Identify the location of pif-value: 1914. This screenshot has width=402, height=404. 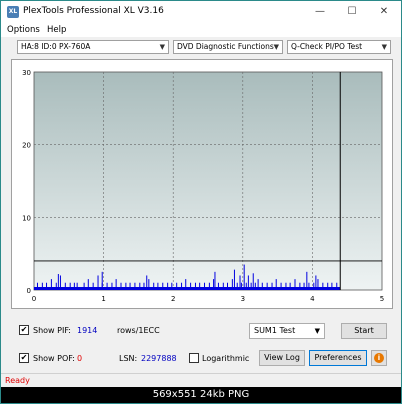
(87, 330).